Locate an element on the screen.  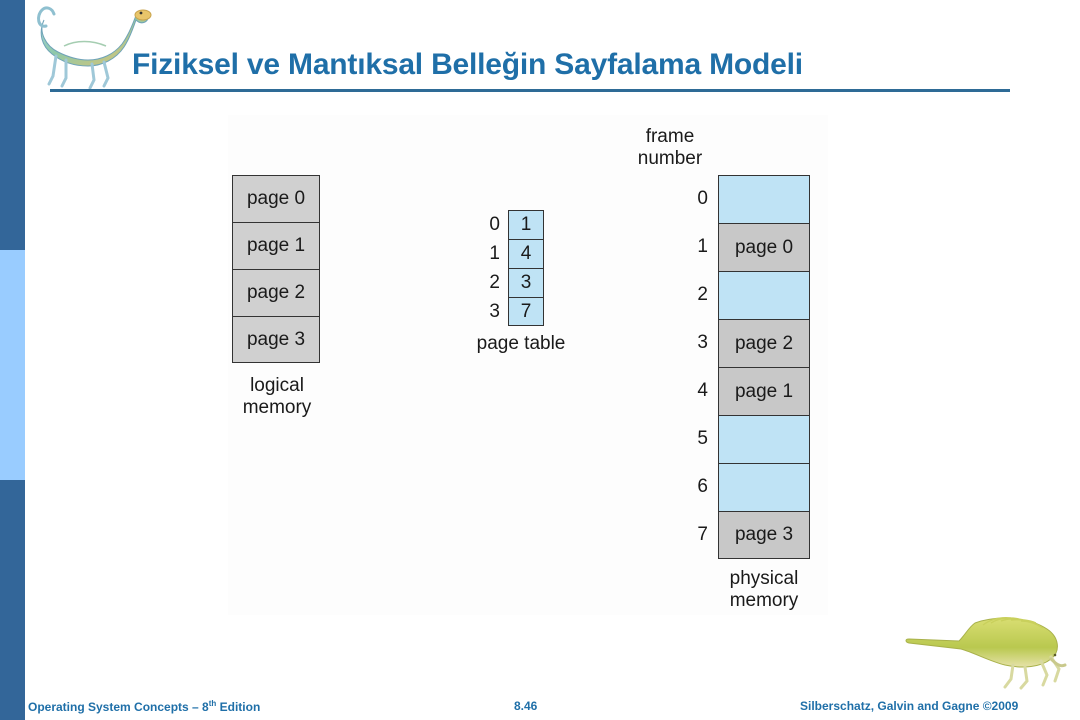
frame-index: 3 is located at coordinates (702, 342).